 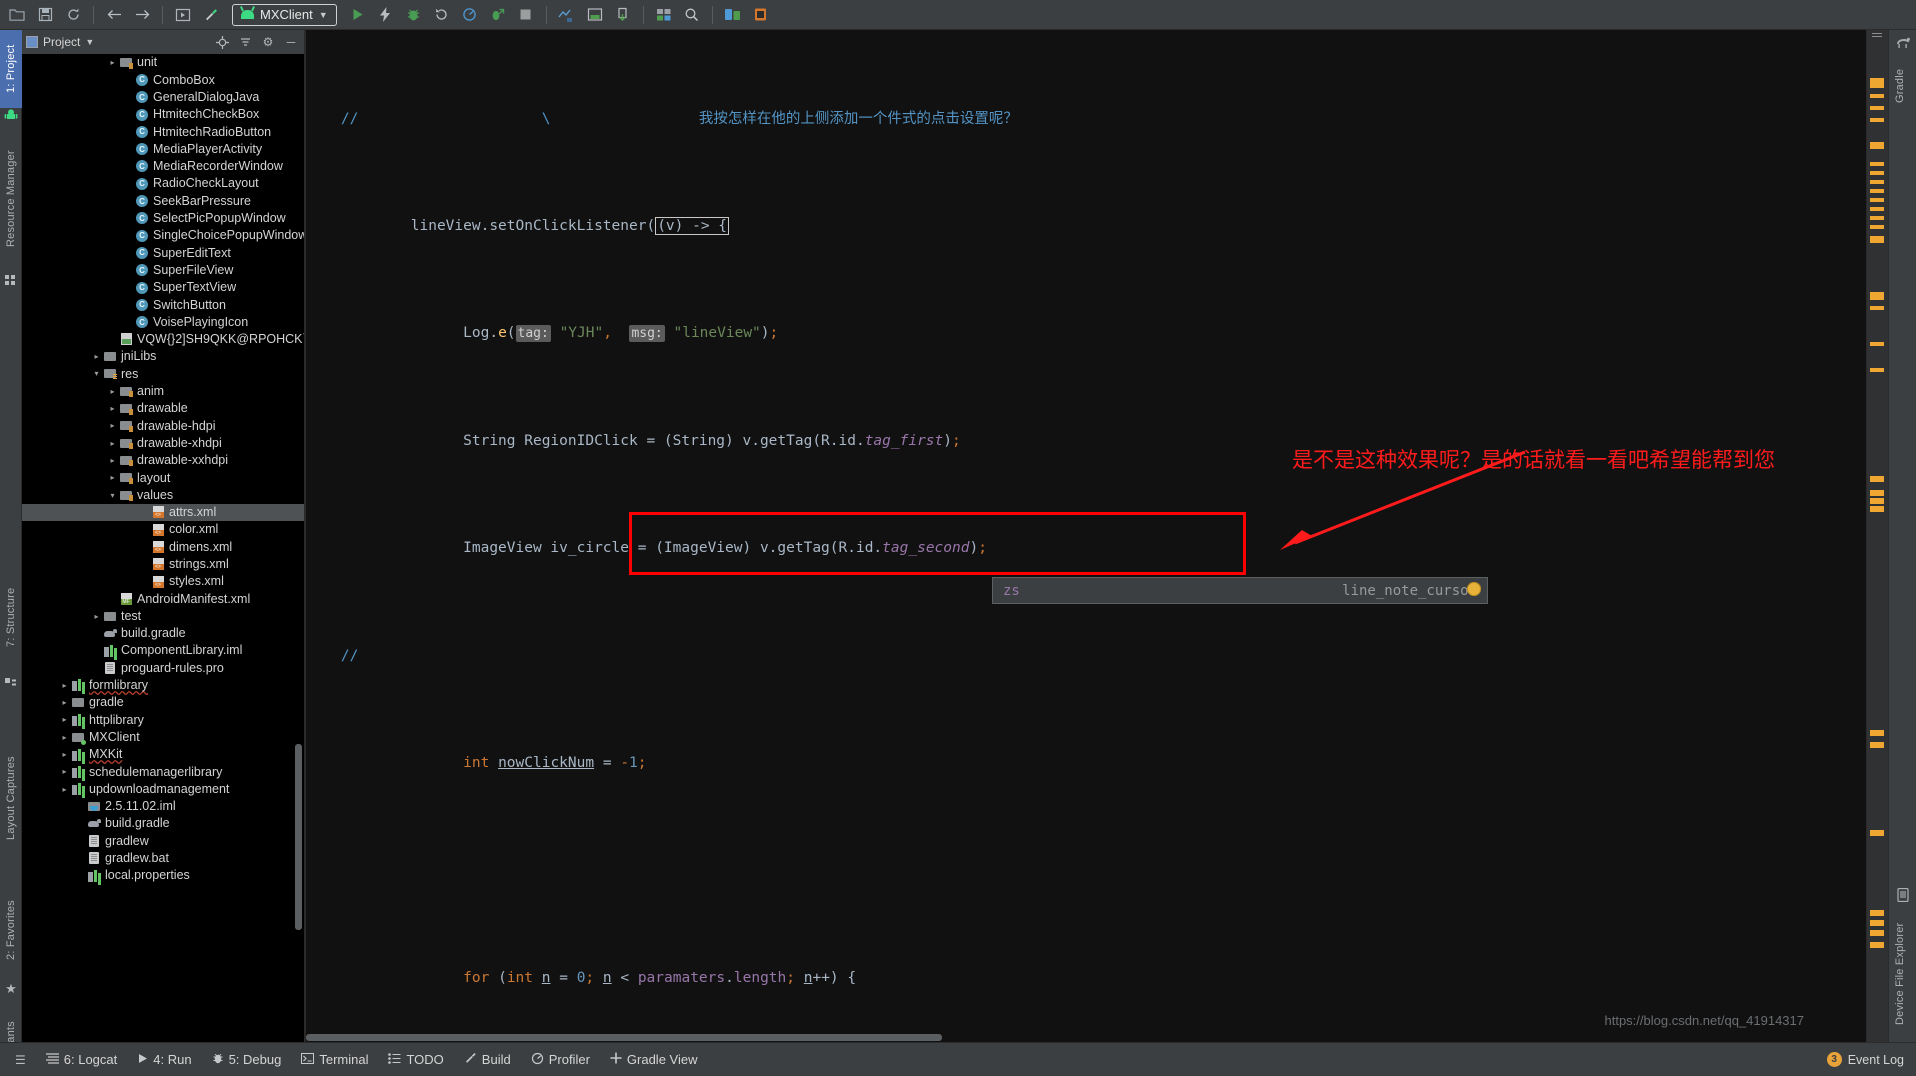 What do you see at coordinates (17, 15) in the screenshot?
I see `open-folder-icon` at bounding box center [17, 15].